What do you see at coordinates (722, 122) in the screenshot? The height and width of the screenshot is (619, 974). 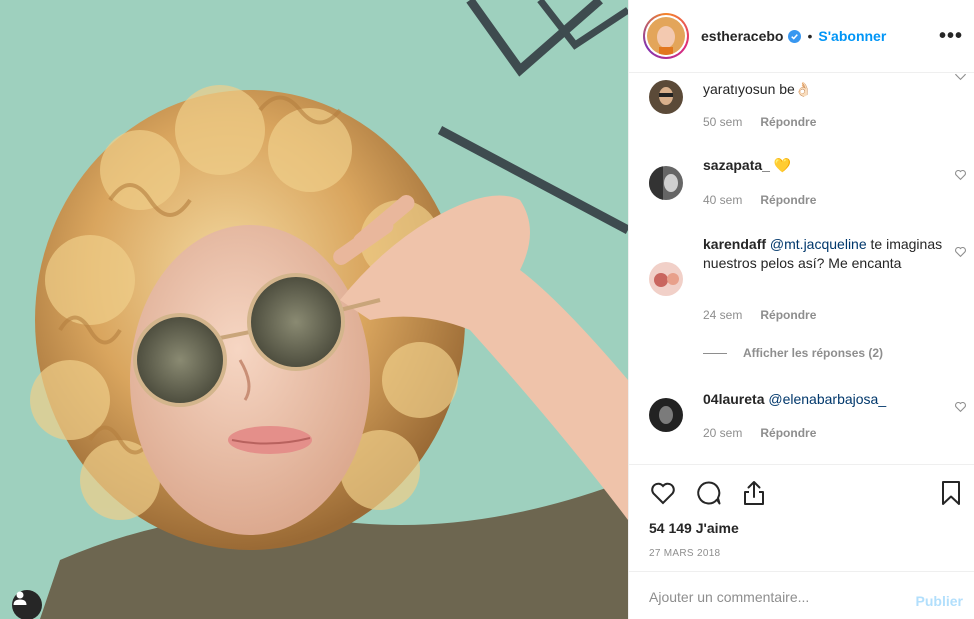 I see `comment-time: 50 sem` at bounding box center [722, 122].